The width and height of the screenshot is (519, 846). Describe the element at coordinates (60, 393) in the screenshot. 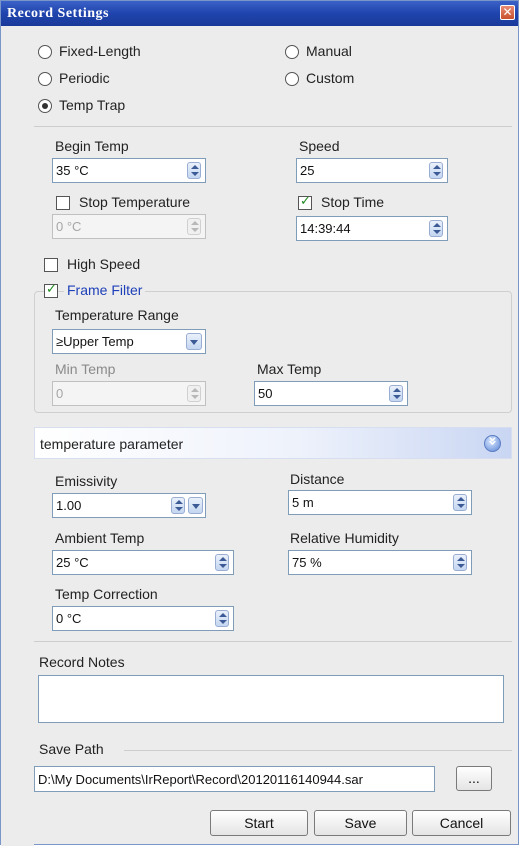

I see `min-temp-value: 0` at that location.